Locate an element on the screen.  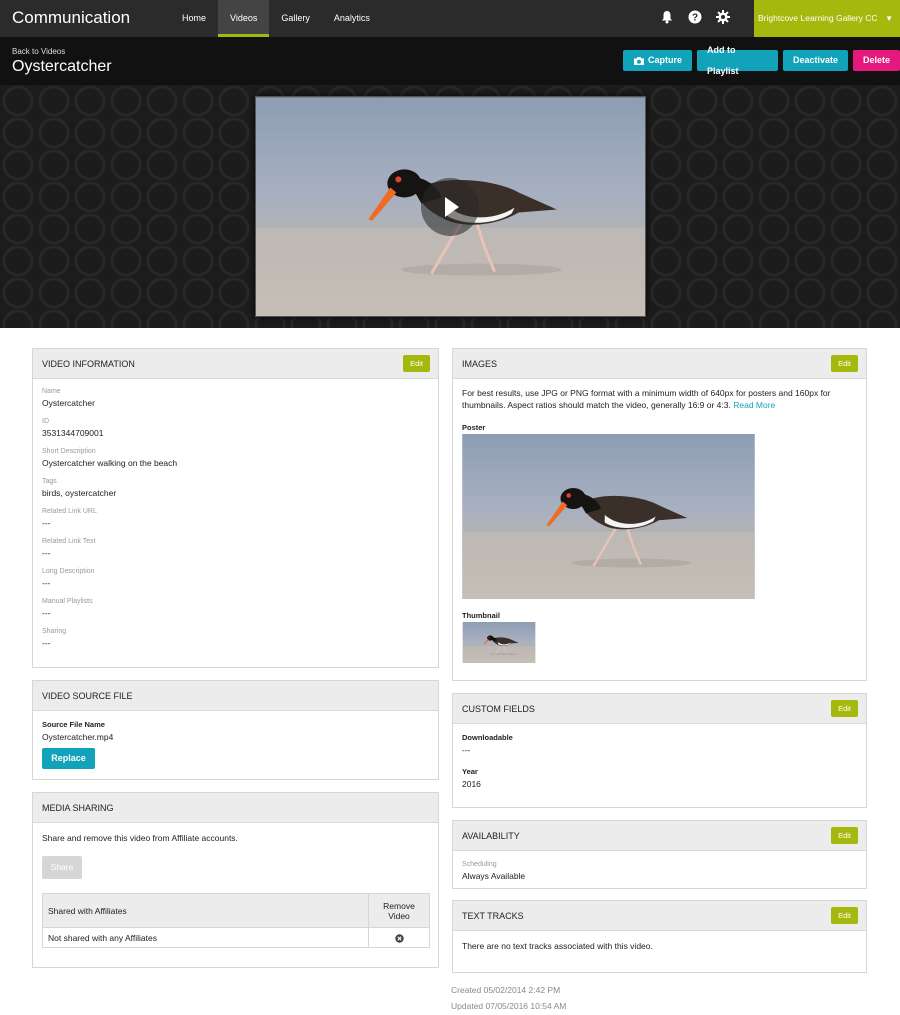
affiliate-cell: Not shared with any Affiliates is located at coordinates (205, 937).